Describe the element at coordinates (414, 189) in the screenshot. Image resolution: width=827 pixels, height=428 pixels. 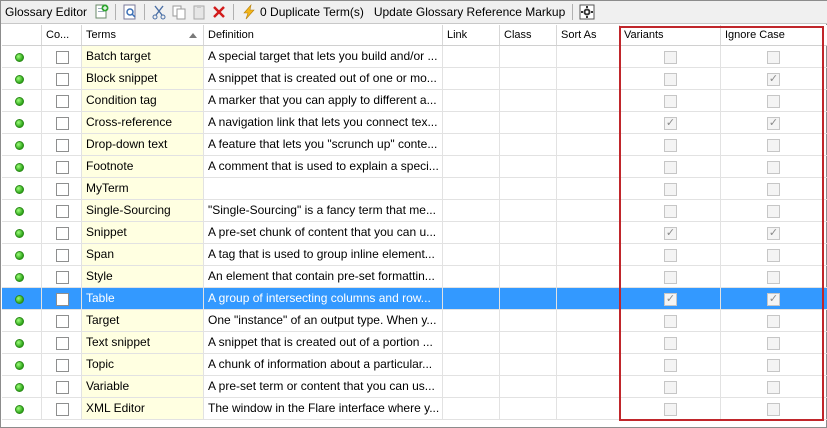
I see `table-row: MyTerm` at that location.